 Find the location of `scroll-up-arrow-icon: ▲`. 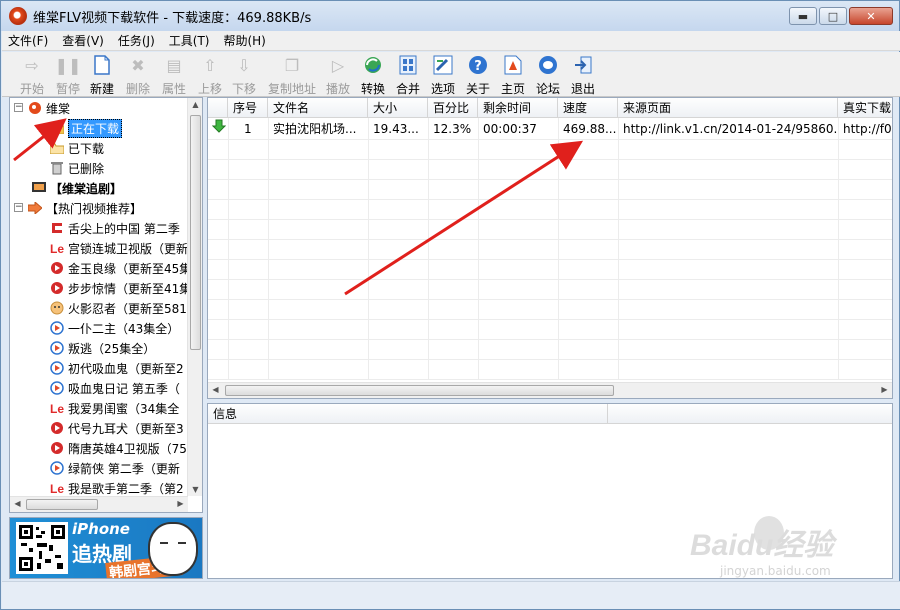

scroll-up-arrow-icon: ▲ is located at coordinates (195, 104).